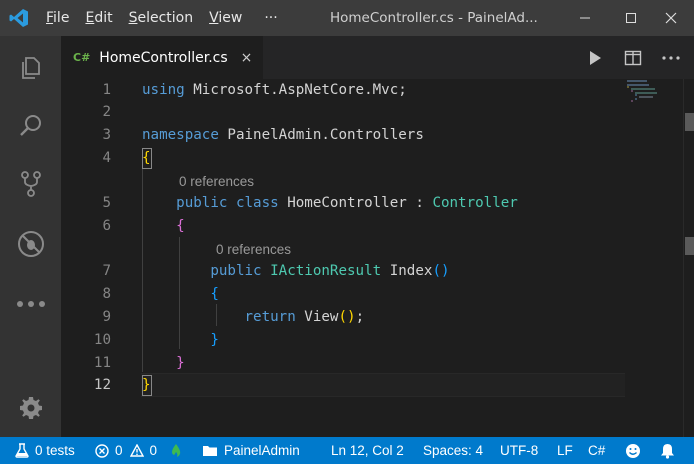 Image resolution: width=694 pixels, height=464 pixels. Describe the element at coordinates (22, 450) in the screenshot. I see `beaker-icon` at that location.